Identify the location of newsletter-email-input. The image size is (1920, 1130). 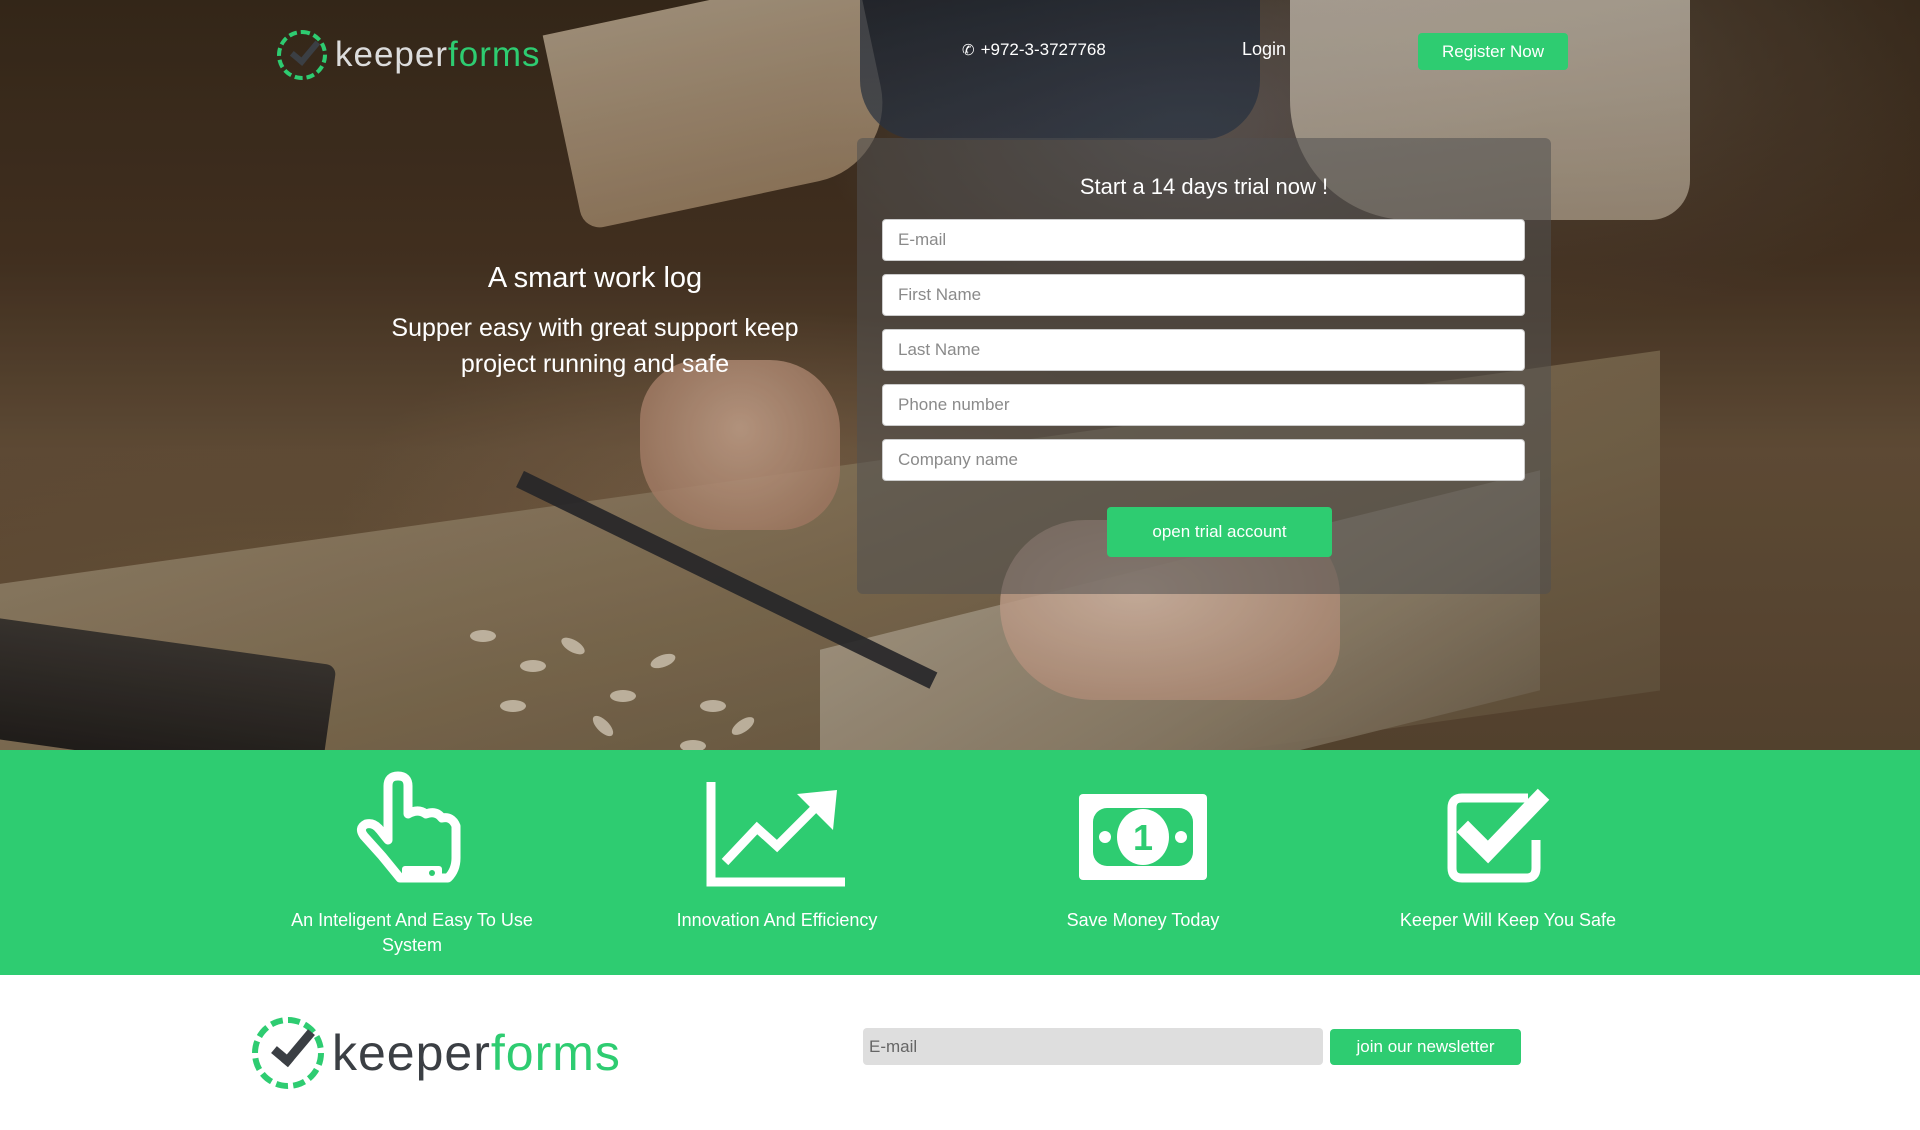
(1093, 1046).